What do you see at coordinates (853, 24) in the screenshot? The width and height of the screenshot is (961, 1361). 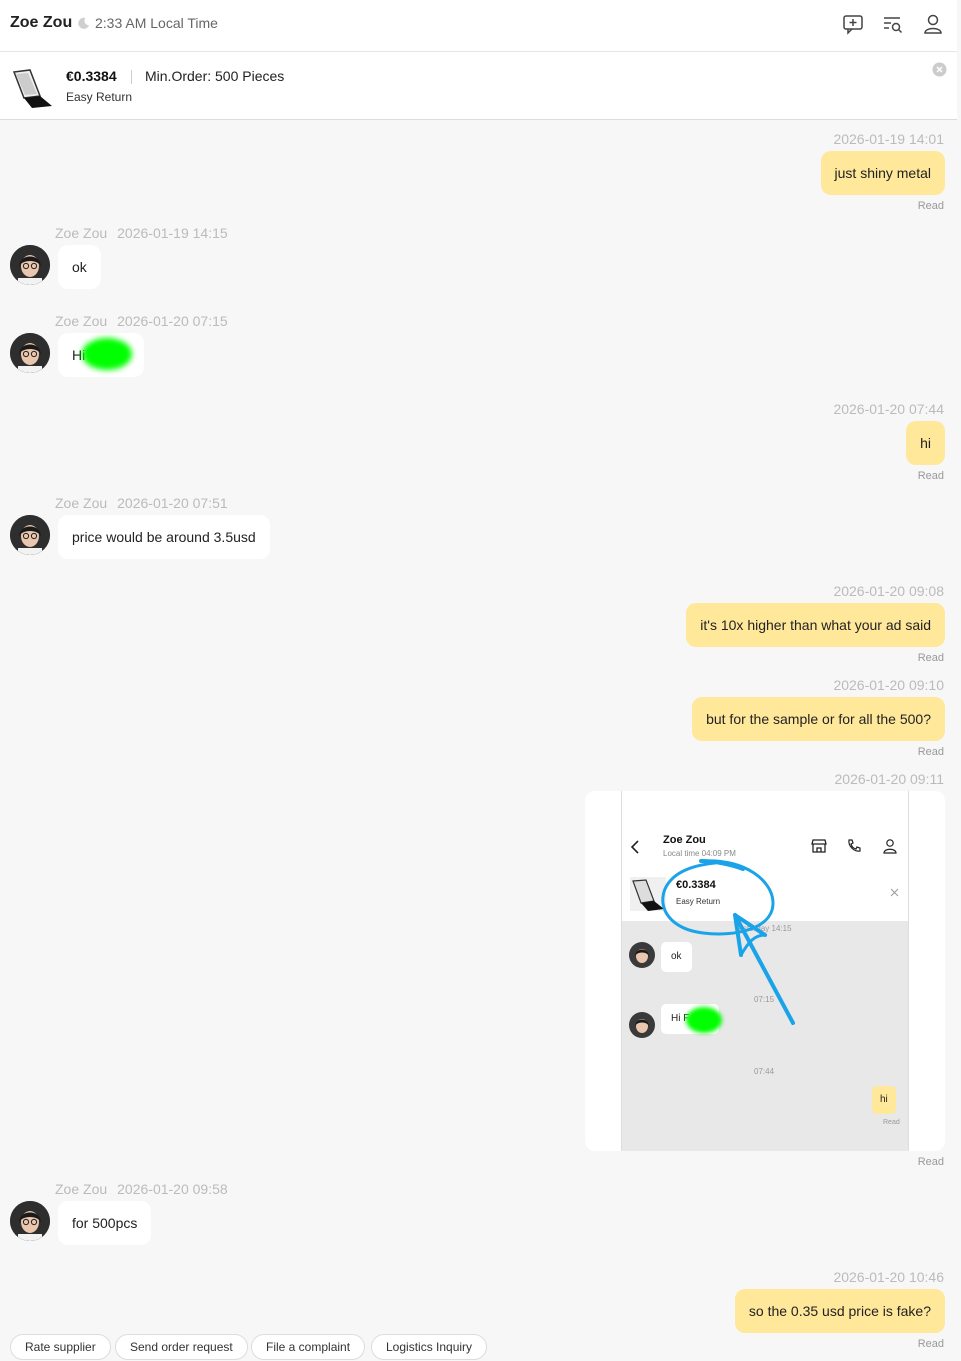 I see `add-message-icon` at bounding box center [853, 24].